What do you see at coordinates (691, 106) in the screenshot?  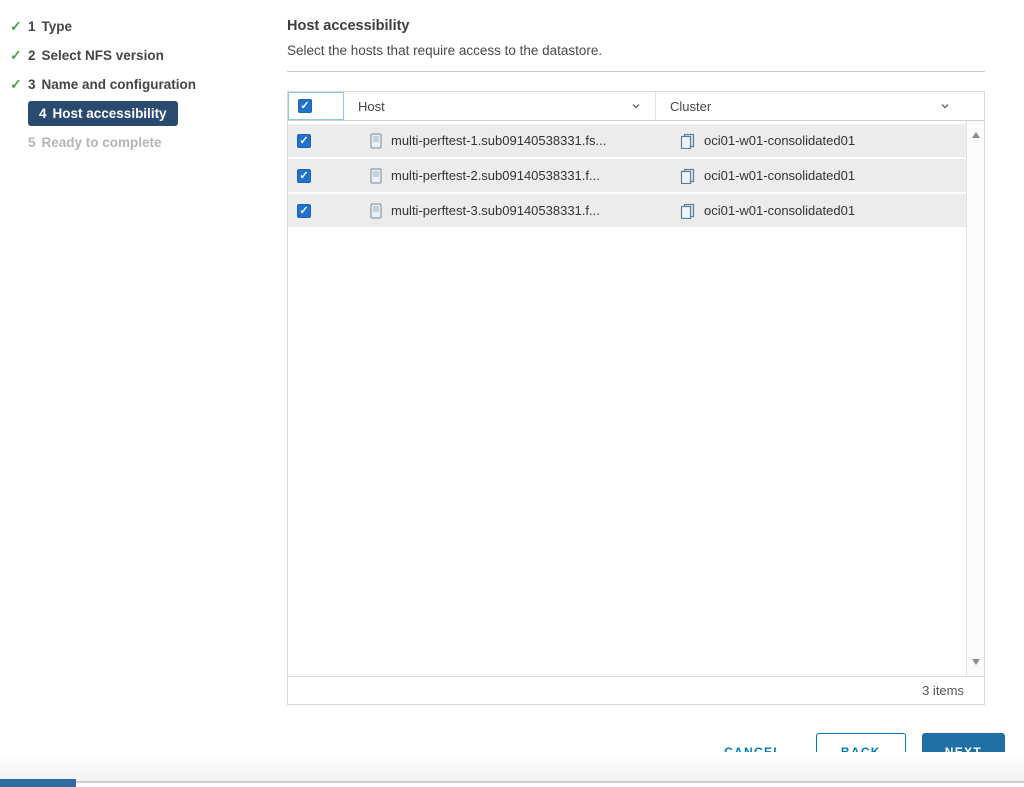 I see `column-header-cluster-label: Cluster` at bounding box center [691, 106].